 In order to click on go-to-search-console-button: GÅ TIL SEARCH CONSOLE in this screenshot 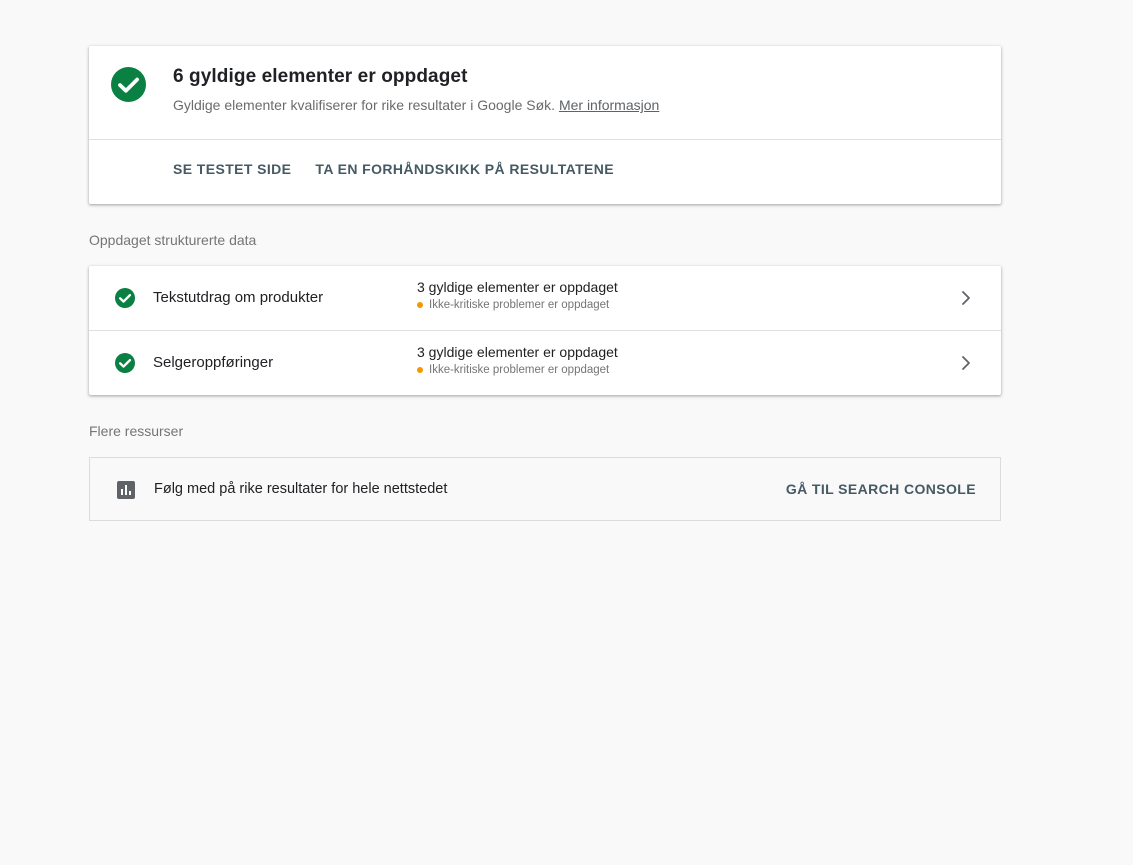, I will do `click(881, 489)`.